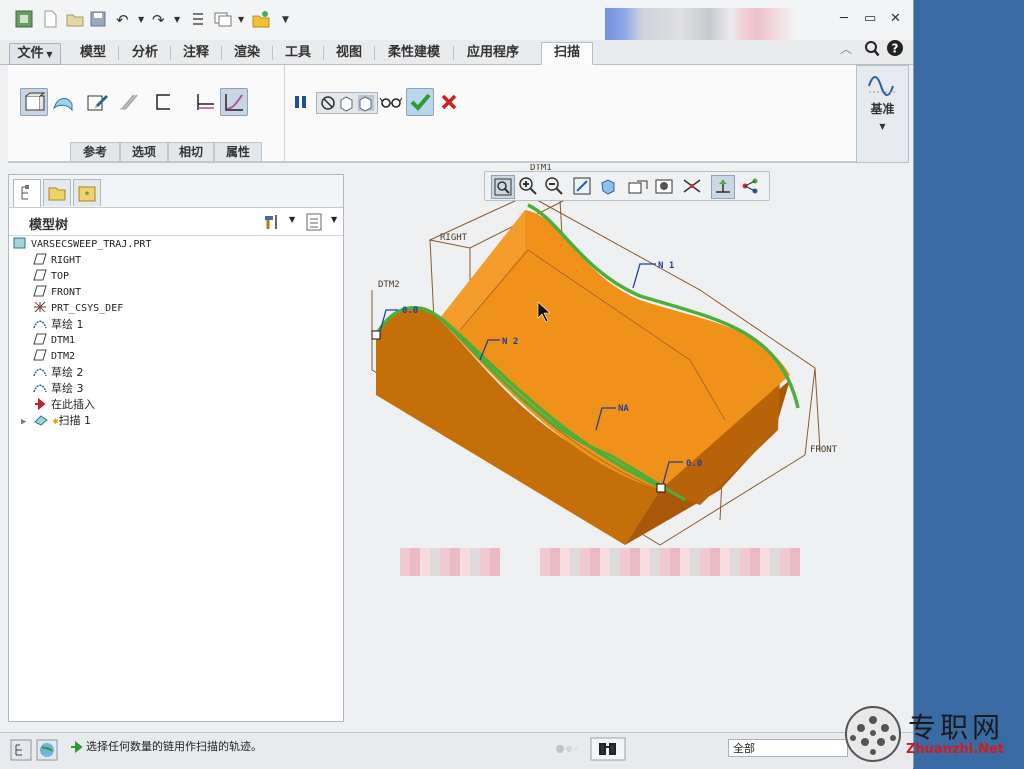 Image resolution: width=1024 pixels, height=769 pixels. Describe the element at coordinates (163, 102) in the screenshot. I see `open-section-button` at that location.